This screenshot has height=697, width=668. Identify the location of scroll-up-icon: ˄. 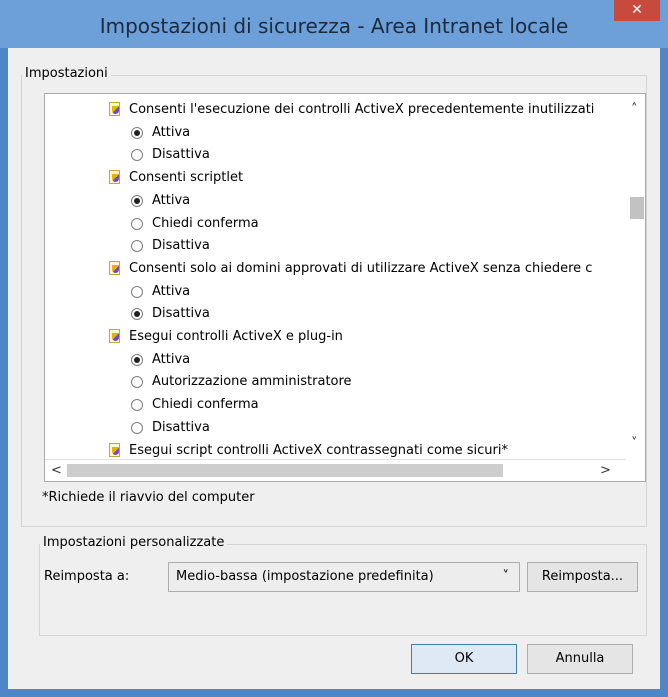
(634, 109).